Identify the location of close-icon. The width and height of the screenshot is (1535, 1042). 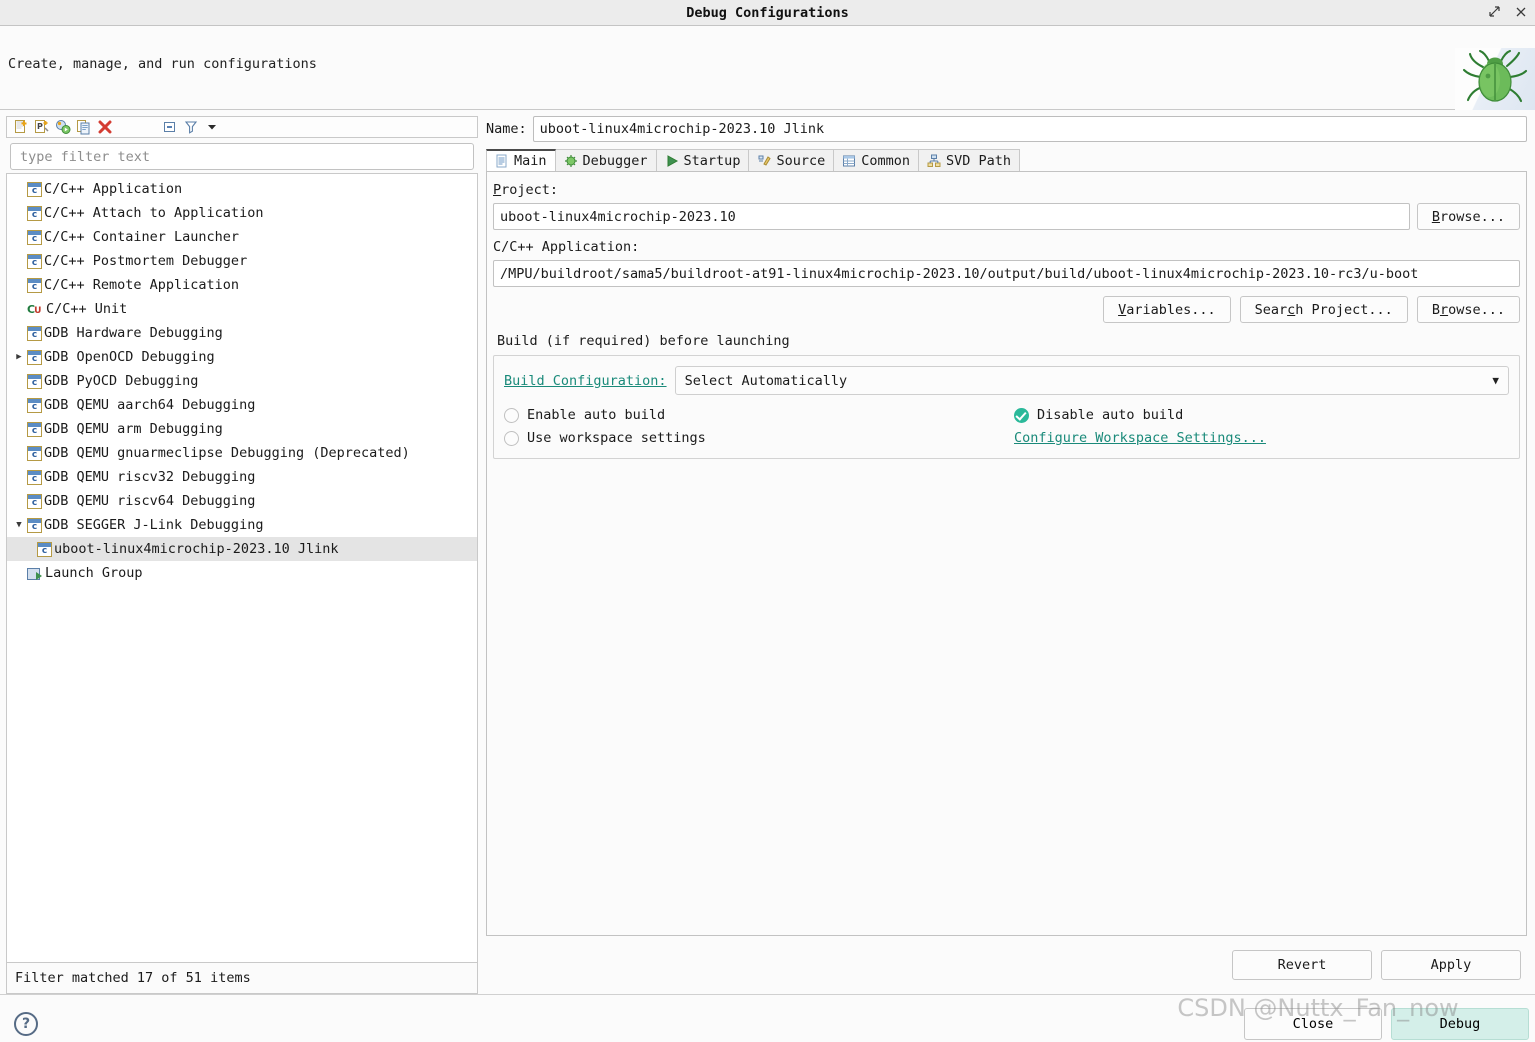
(1521, 13).